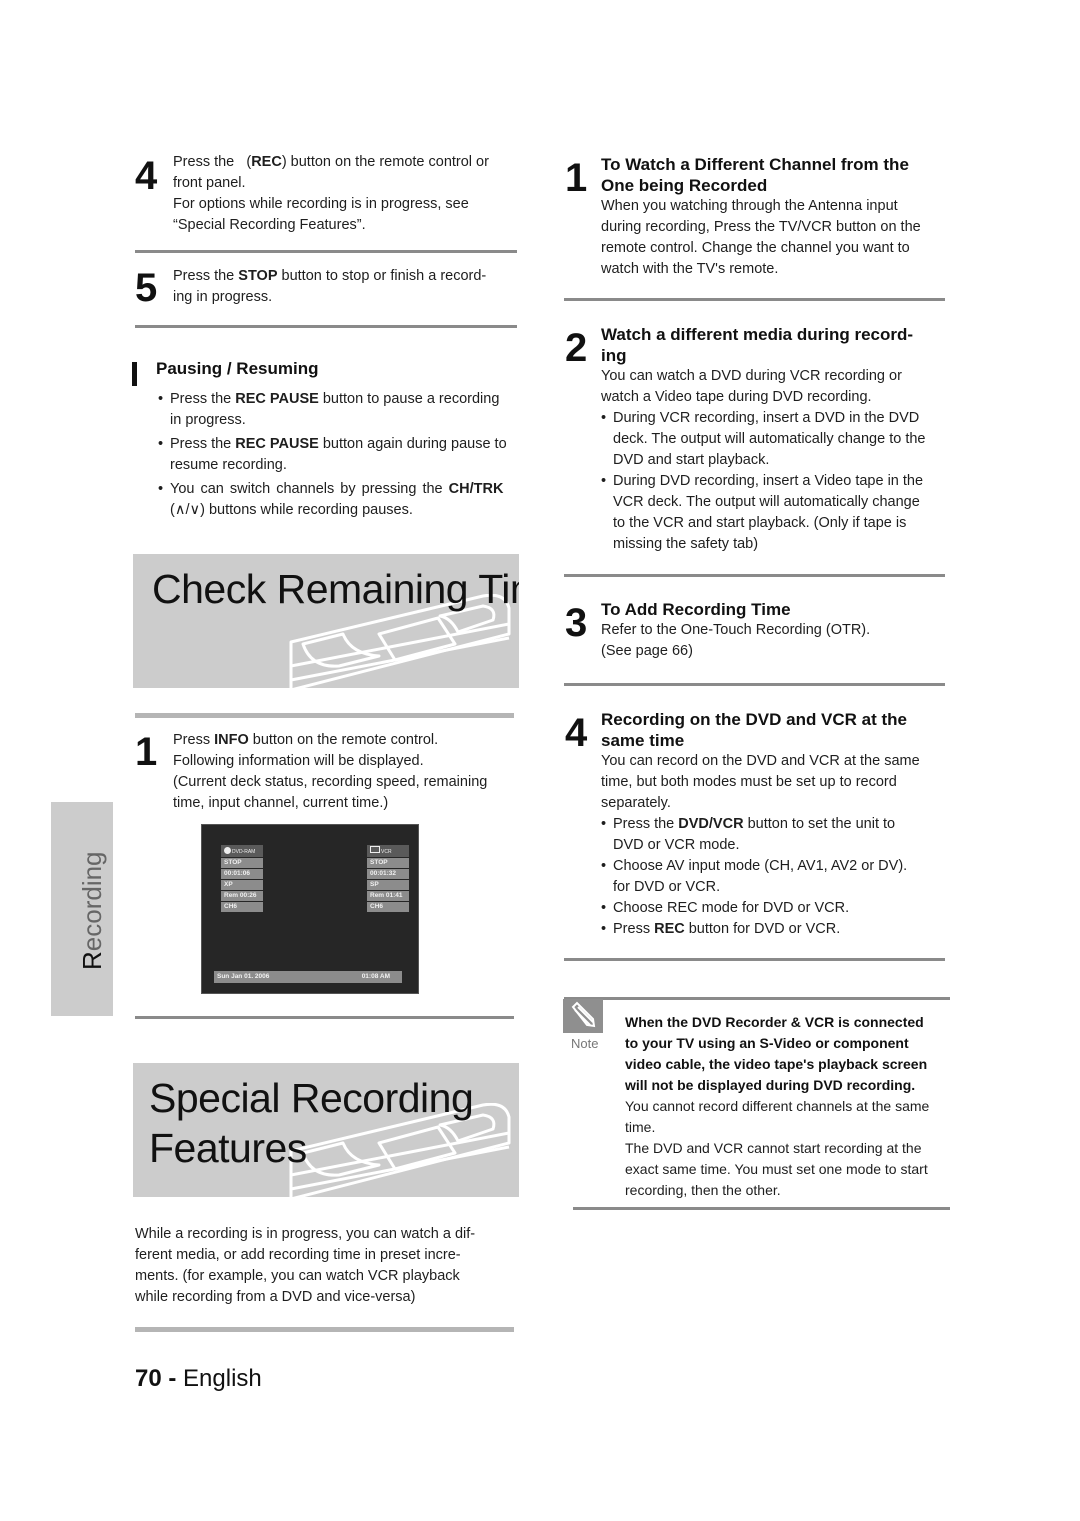 This screenshot has width=1080, height=1521. Describe the element at coordinates (773, 651) in the screenshot. I see `see-page-link: (See page 66)` at that location.